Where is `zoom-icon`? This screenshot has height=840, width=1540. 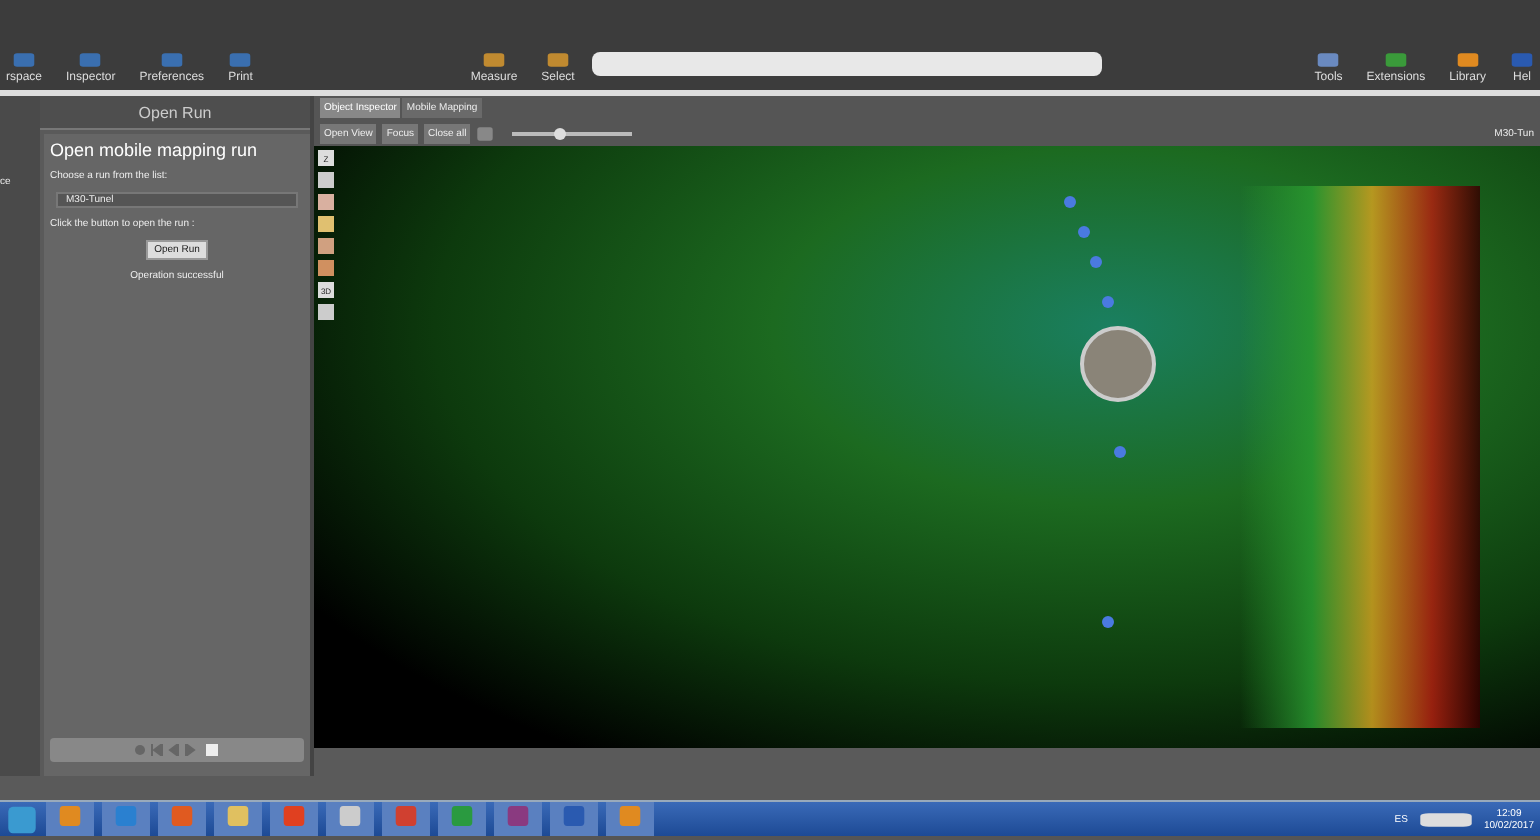
zoom-icon is located at coordinates (485, 133).